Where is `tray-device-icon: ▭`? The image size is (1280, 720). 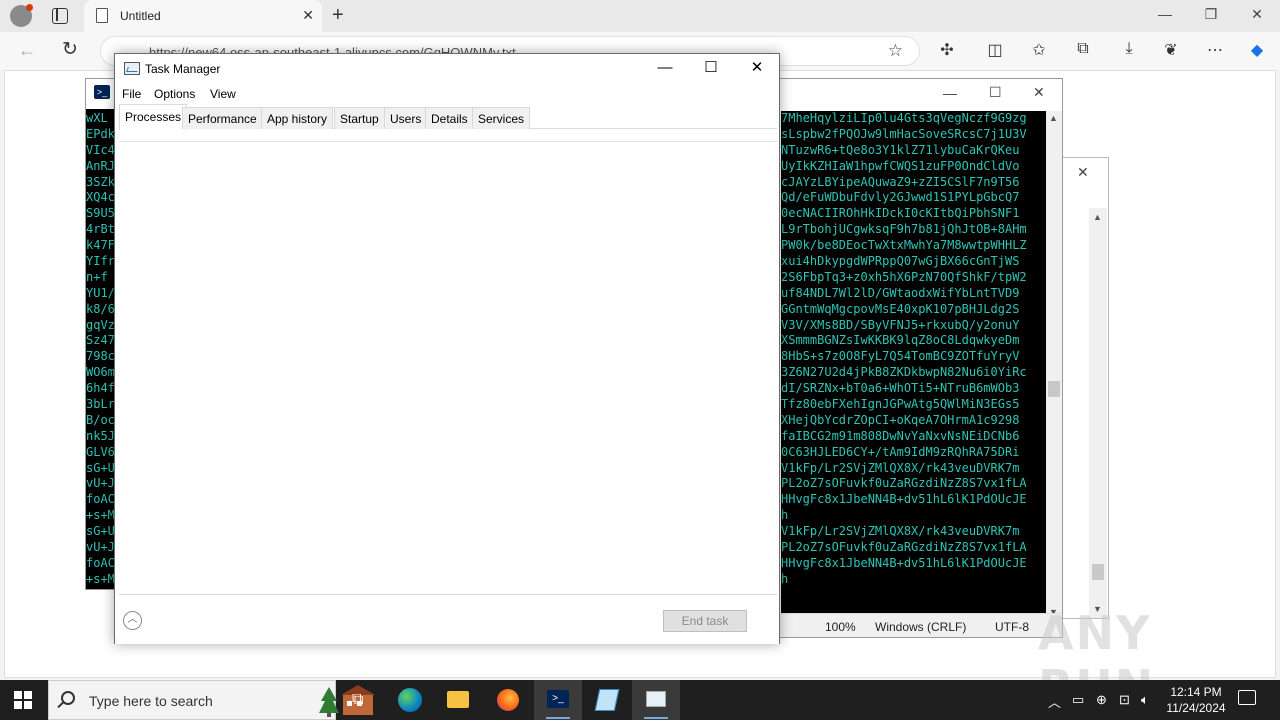
tray-device-icon: ▭ is located at coordinates (1078, 700).